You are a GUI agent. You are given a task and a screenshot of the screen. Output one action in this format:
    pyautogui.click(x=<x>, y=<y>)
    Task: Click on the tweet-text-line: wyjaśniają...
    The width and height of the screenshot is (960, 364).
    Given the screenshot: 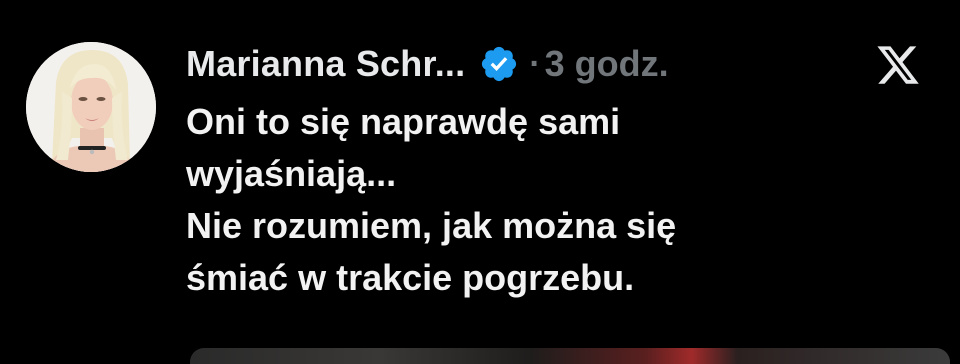 What is the action you would take?
    pyautogui.click(x=291, y=173)
    